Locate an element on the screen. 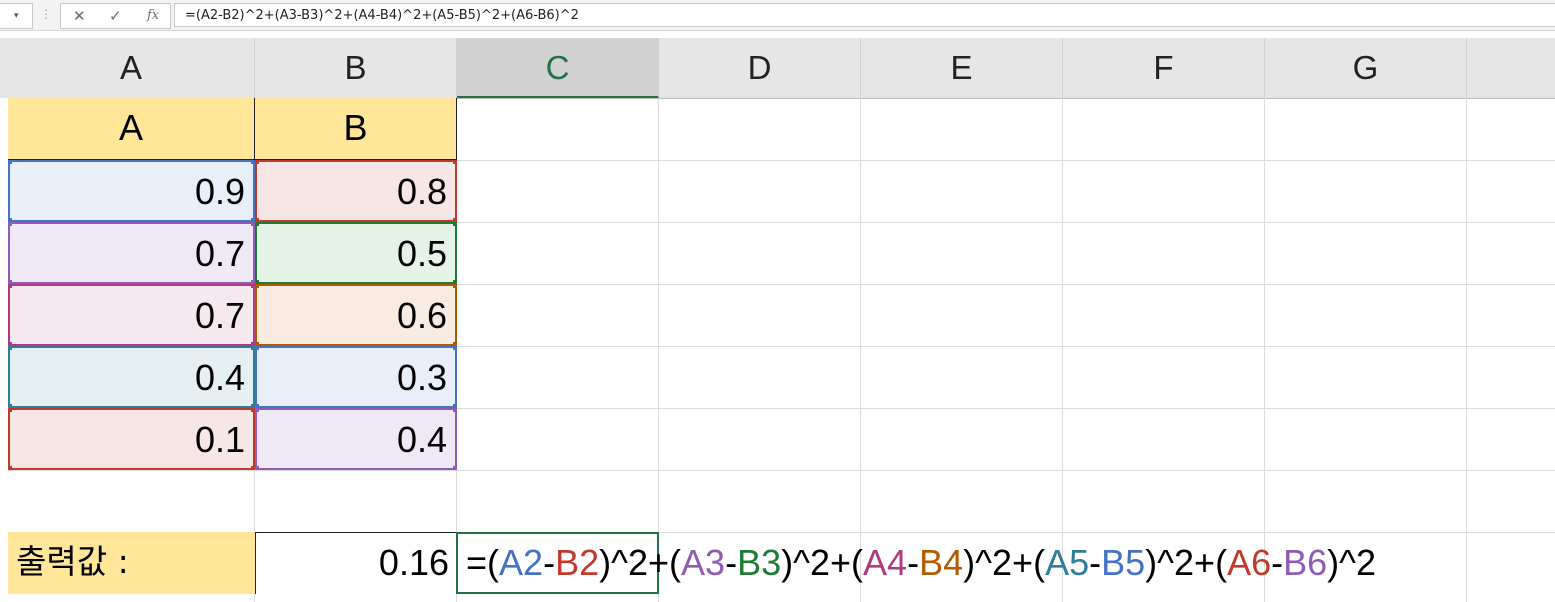 The width and height of the screenshot is (1555, 602). column-header-e: E is located at coordinates (962, 68).